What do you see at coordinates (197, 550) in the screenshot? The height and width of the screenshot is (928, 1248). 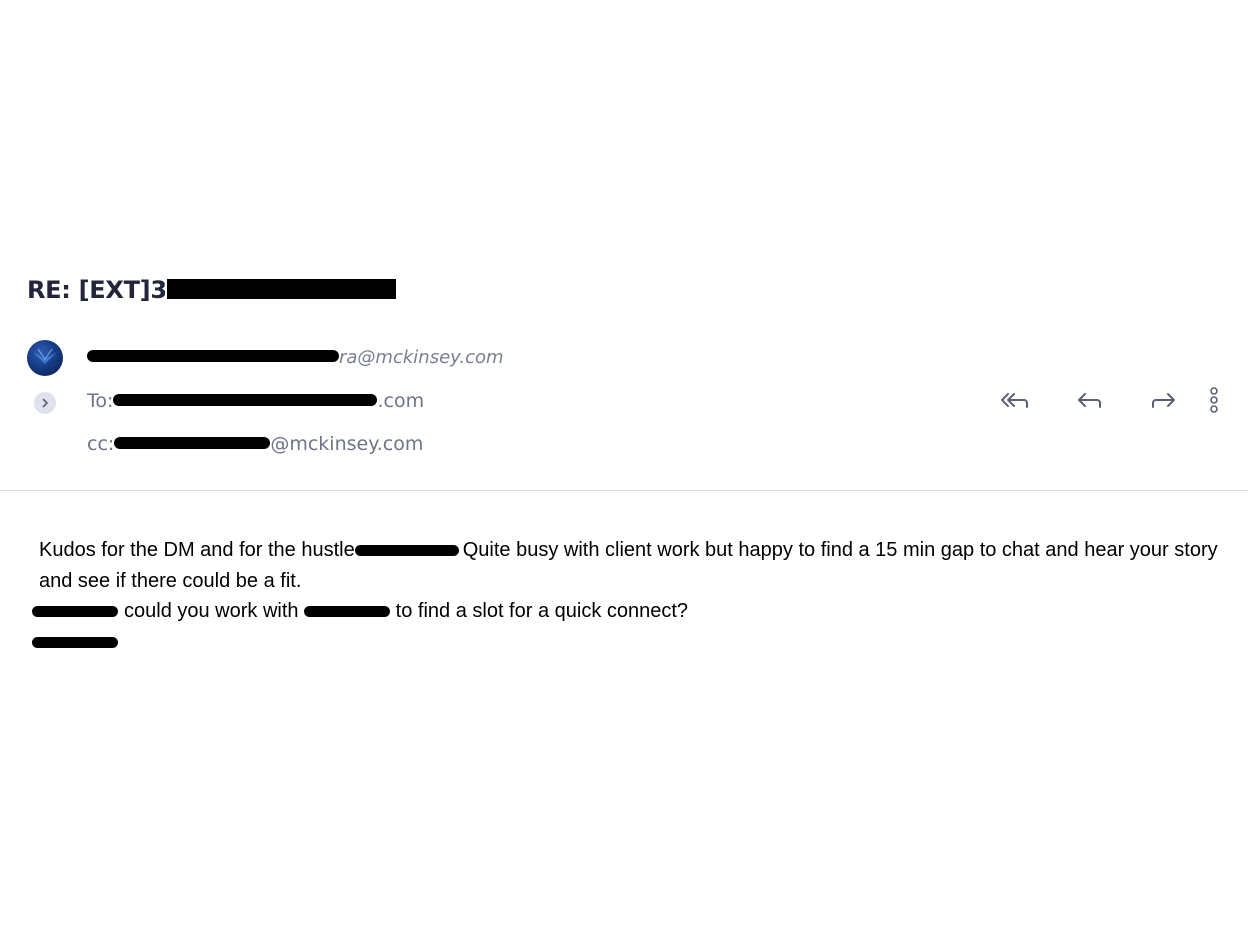 I see `body-text: Kudos for the DM and for the hustle` at bounding box center [197, 550].